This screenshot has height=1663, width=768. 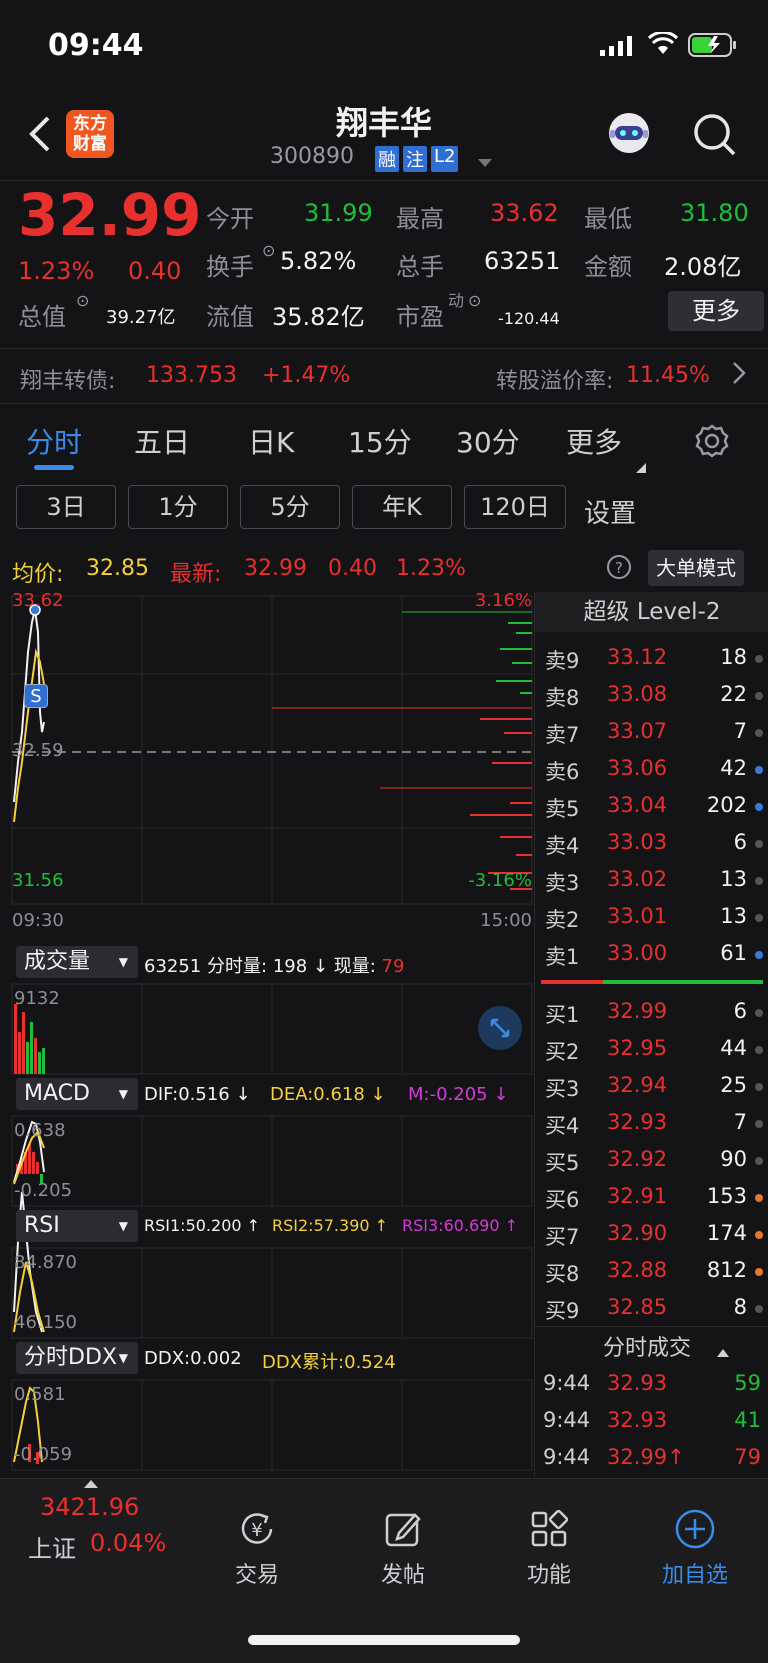 I want to click on volume-total: 63251, so click(x=173, y=966).